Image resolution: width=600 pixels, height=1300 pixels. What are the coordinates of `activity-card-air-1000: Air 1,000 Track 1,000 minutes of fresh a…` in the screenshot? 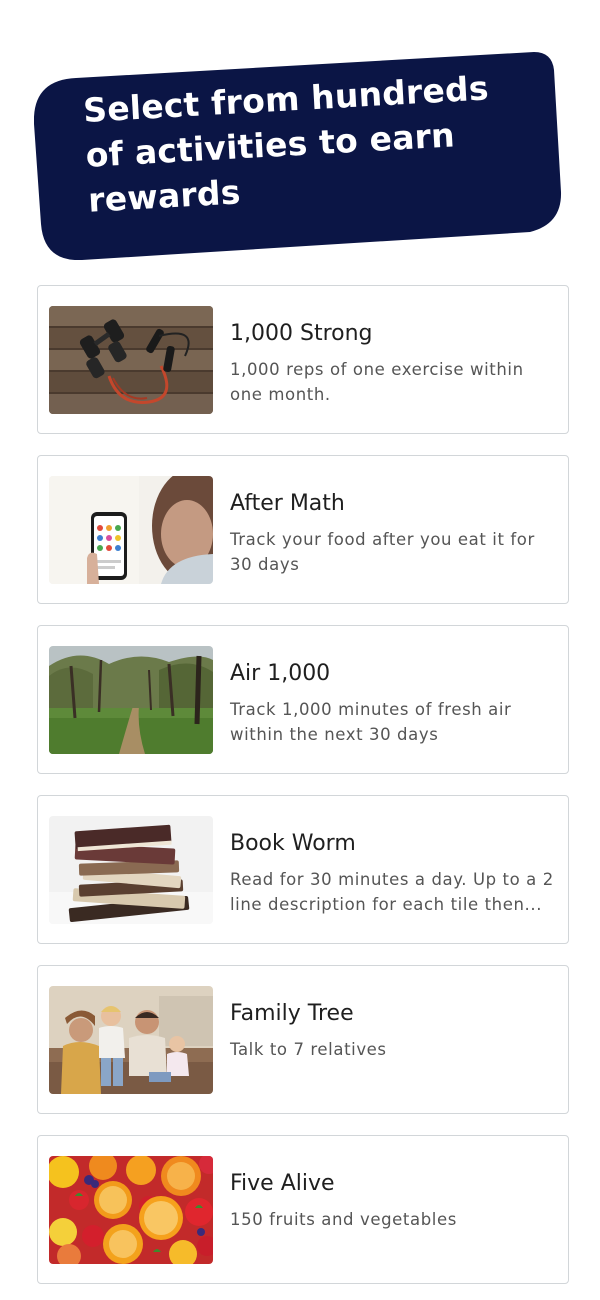 It's located at (303, 699).